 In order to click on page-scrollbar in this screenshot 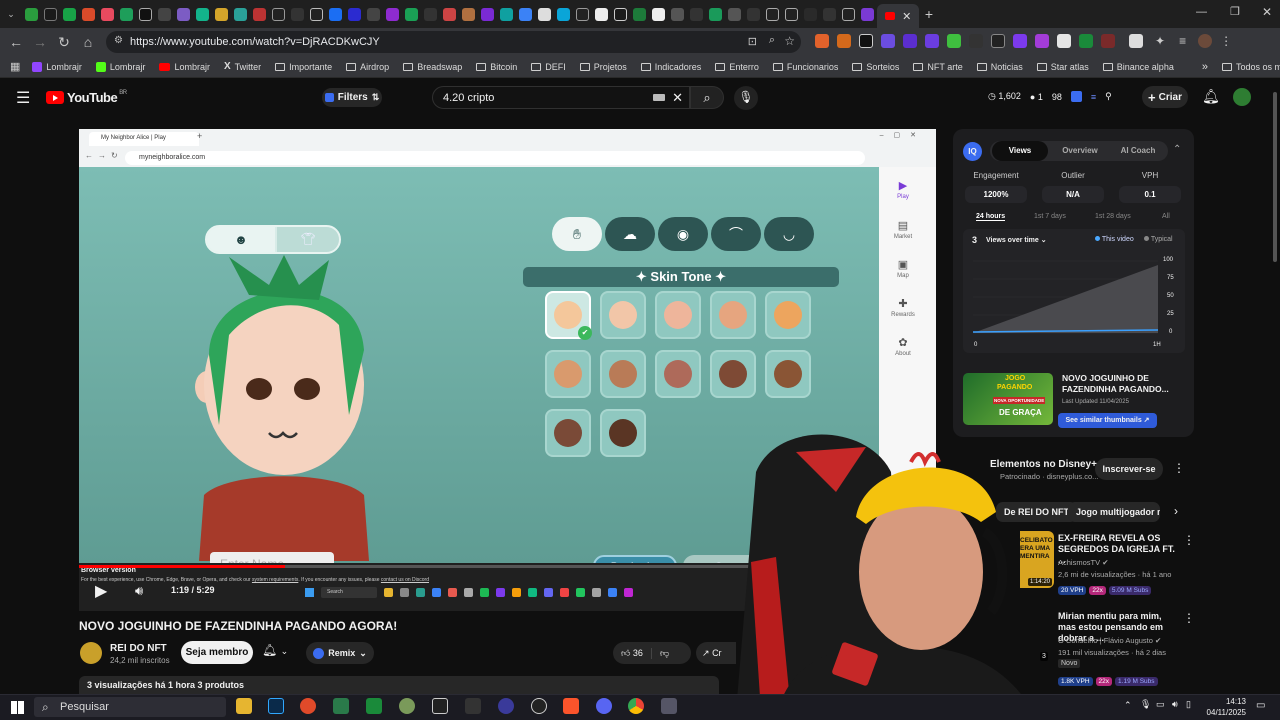, I will do `click(1275, 177)`.